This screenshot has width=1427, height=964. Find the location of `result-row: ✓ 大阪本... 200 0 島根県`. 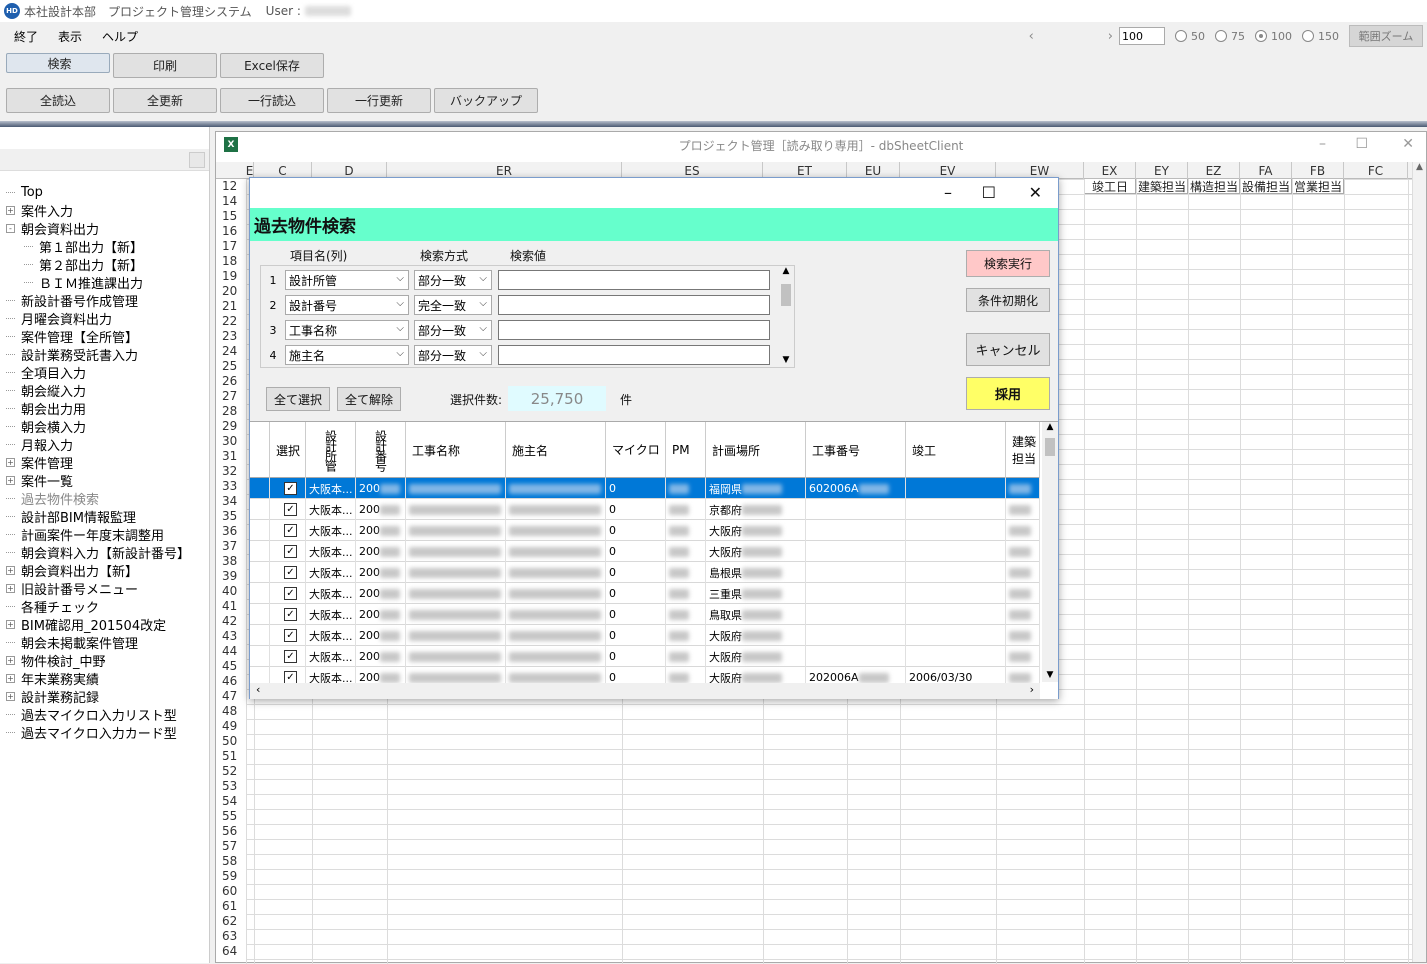

result-row: ✓ 大阪本... 200 0 島根県 is located at coordinates (645, 572).